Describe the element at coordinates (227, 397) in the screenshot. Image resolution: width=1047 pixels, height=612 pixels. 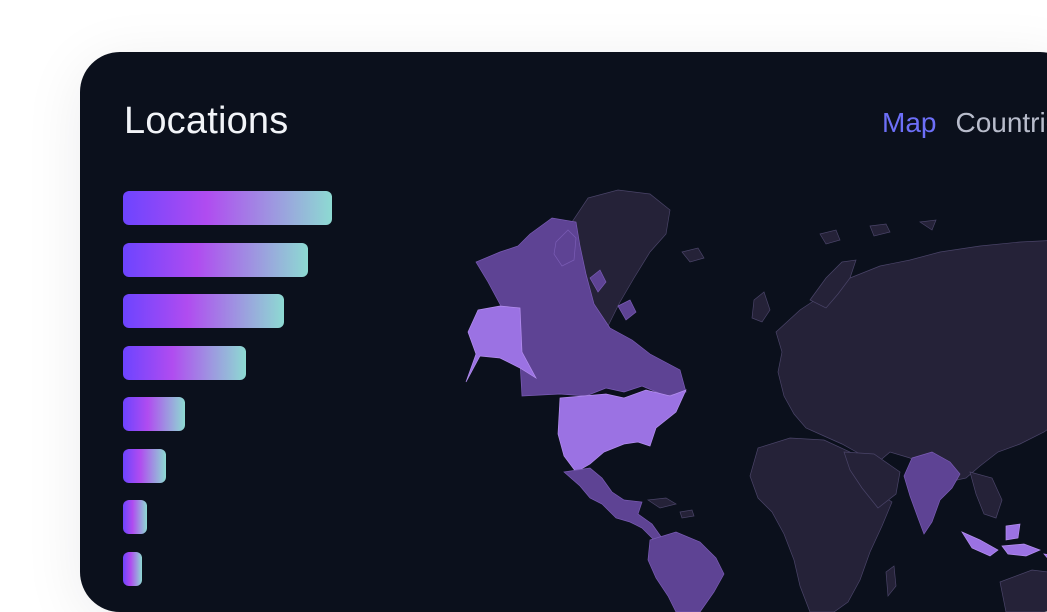
I see `location-bars` at that location.